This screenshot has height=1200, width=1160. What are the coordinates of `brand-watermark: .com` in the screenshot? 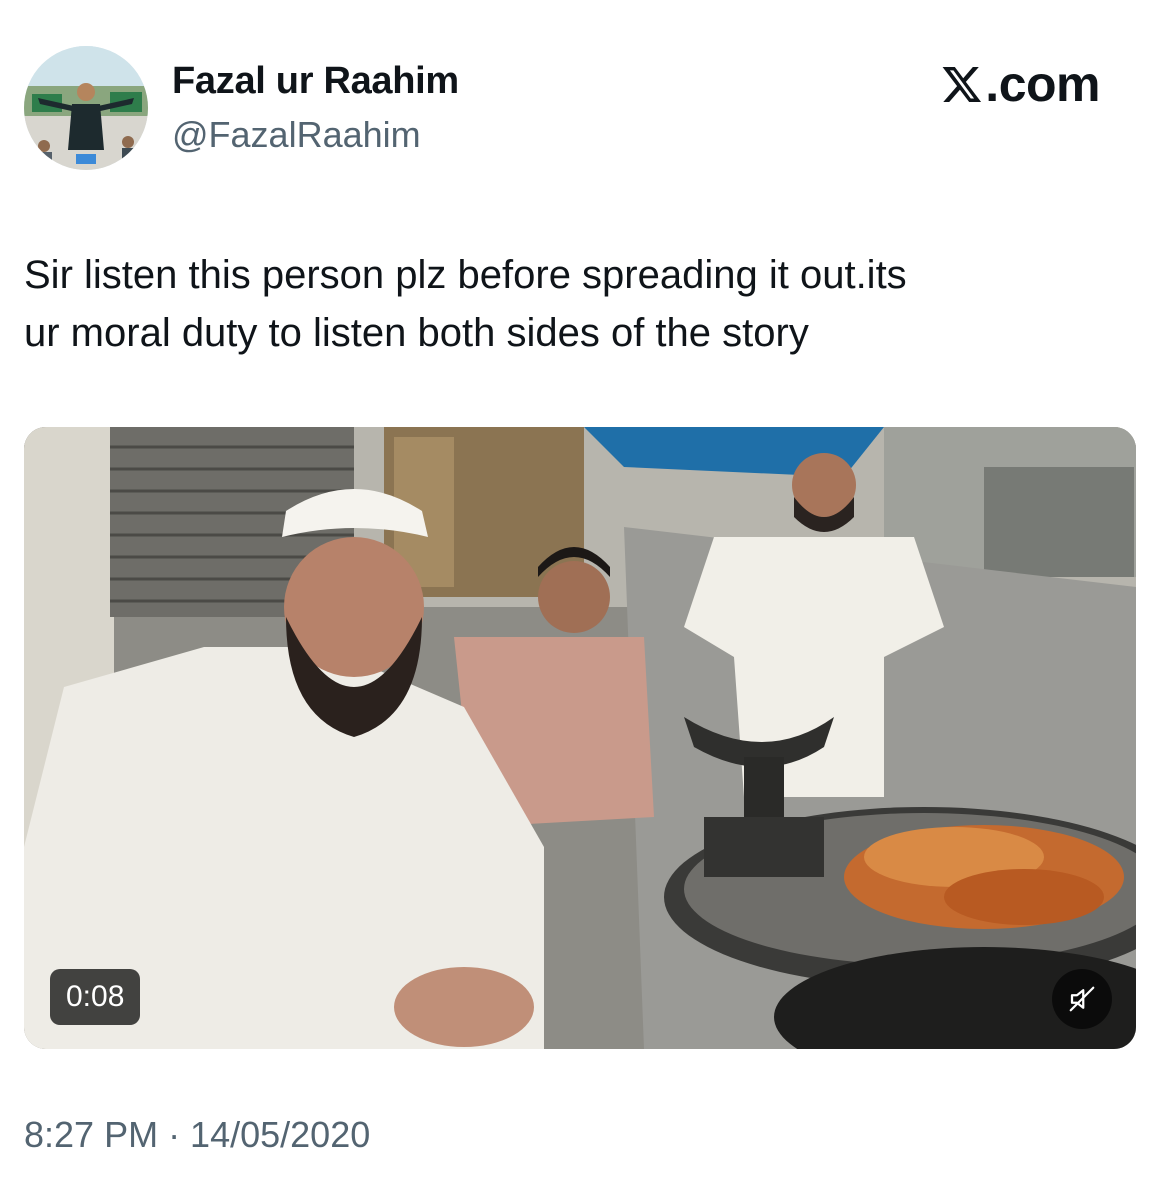 It's located at (1020, 84).